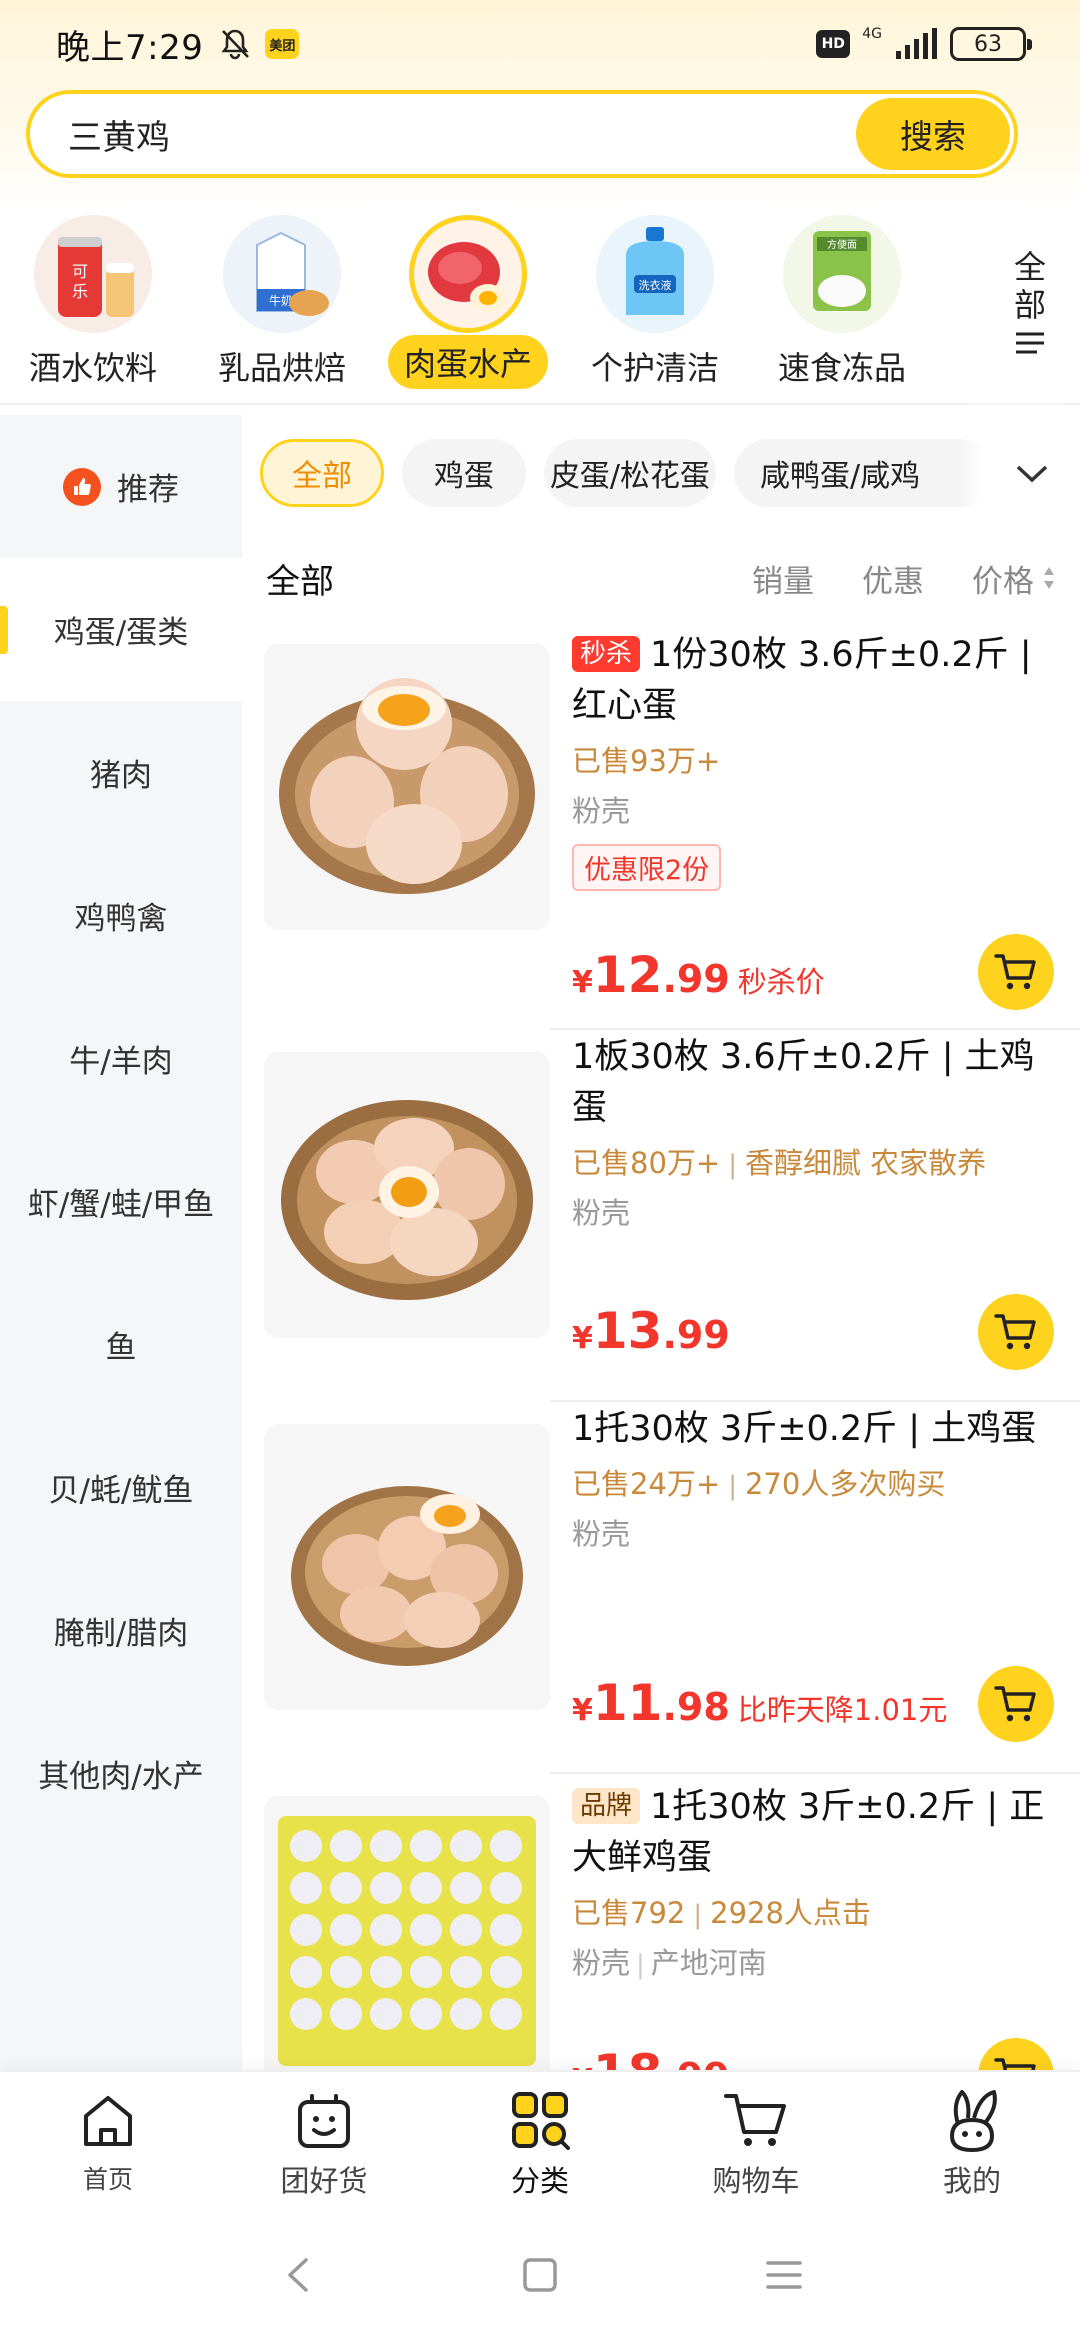 Image resolution: width=1080 pixels, height=2340 pixels. I want to click on sidebar-item-shrimp-crab: 虾/蟹/蛙/甲鱼, so click(121, 1201).